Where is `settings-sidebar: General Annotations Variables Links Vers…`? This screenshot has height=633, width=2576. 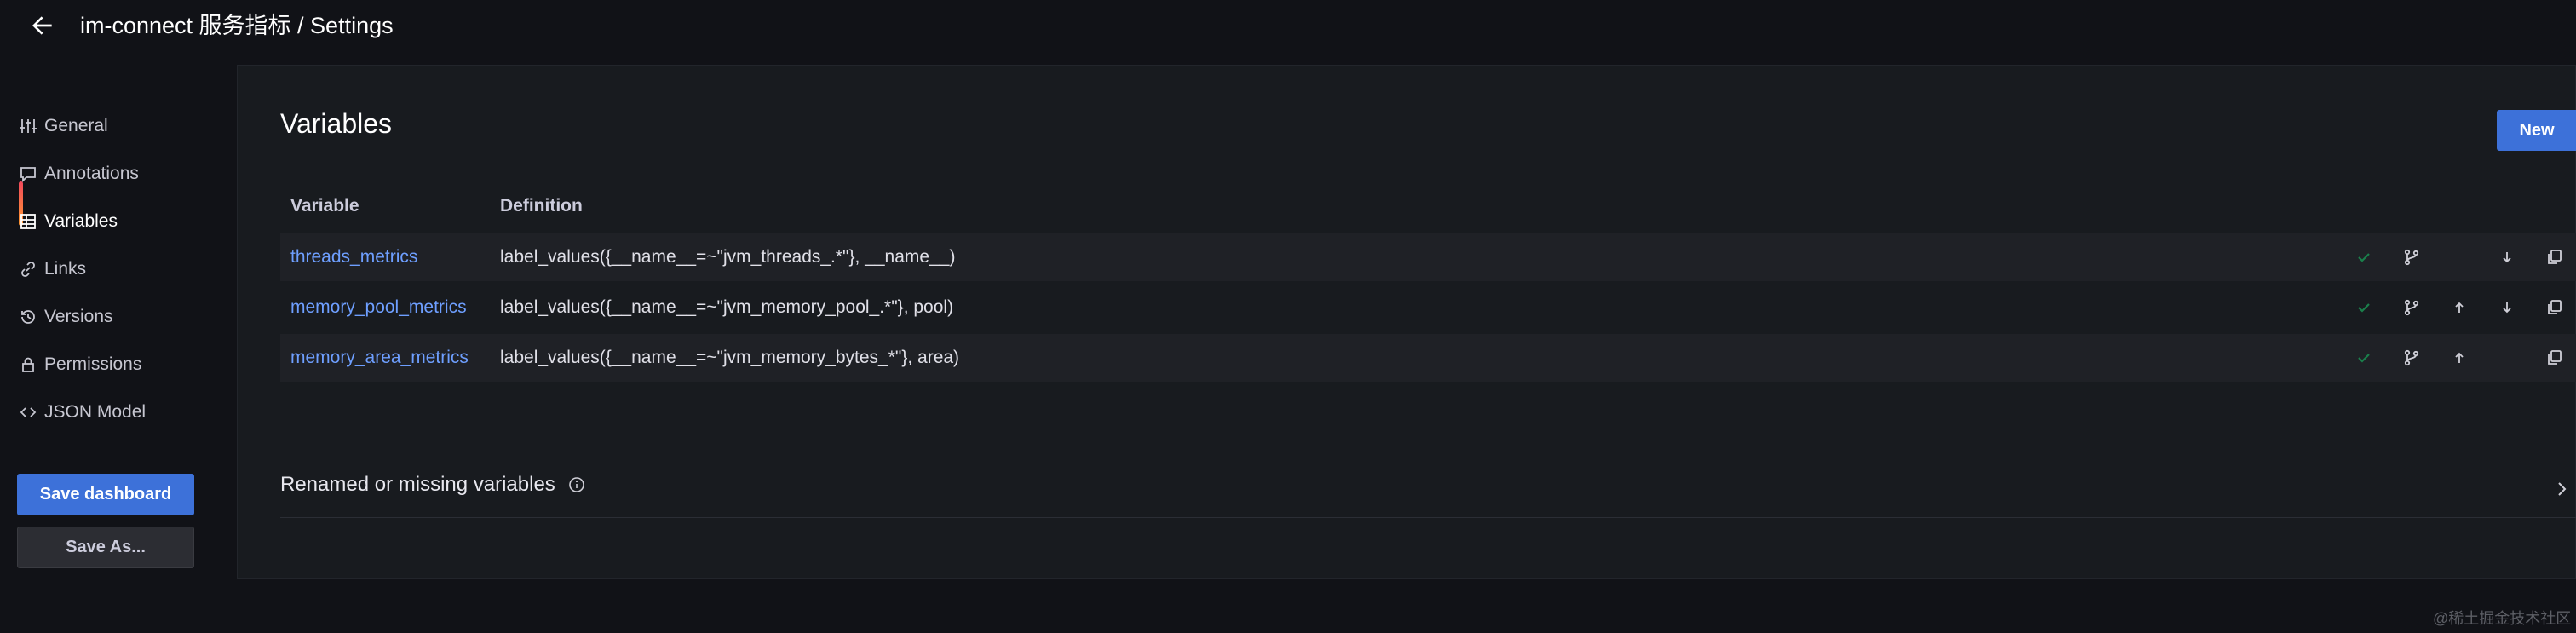
settings-sidebar: General Annotations Variables Links Vers… is located at coordinates (119, 349).